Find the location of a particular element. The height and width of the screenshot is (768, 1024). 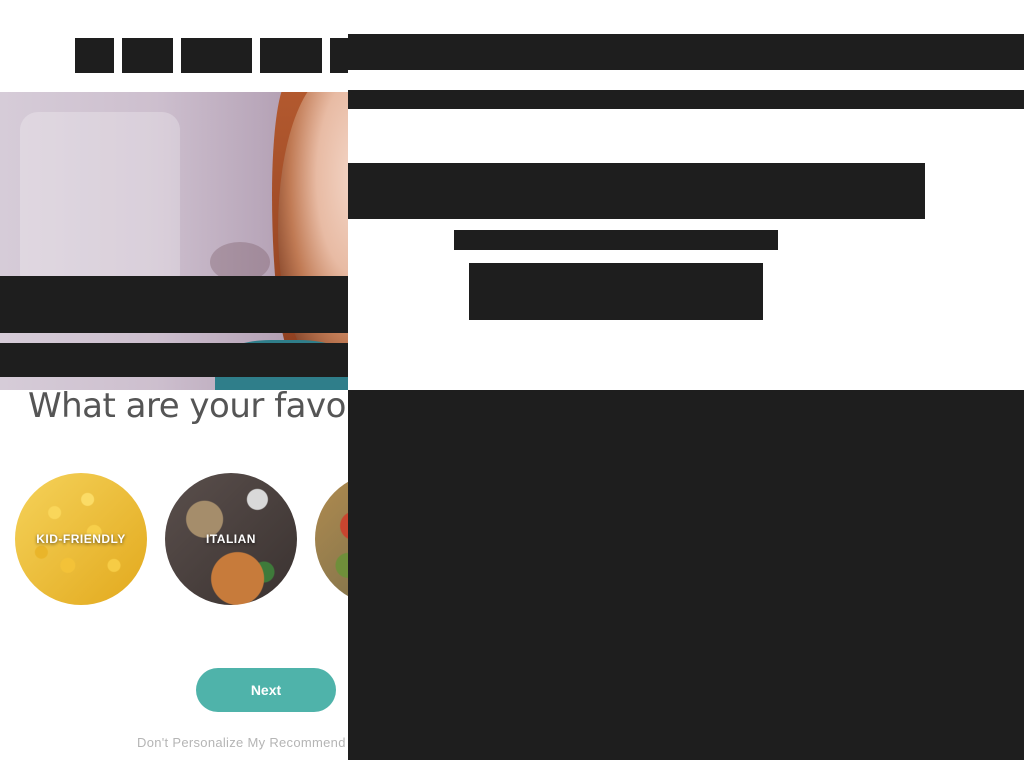

modal-title-redacted is located at coordinates (636, 191).